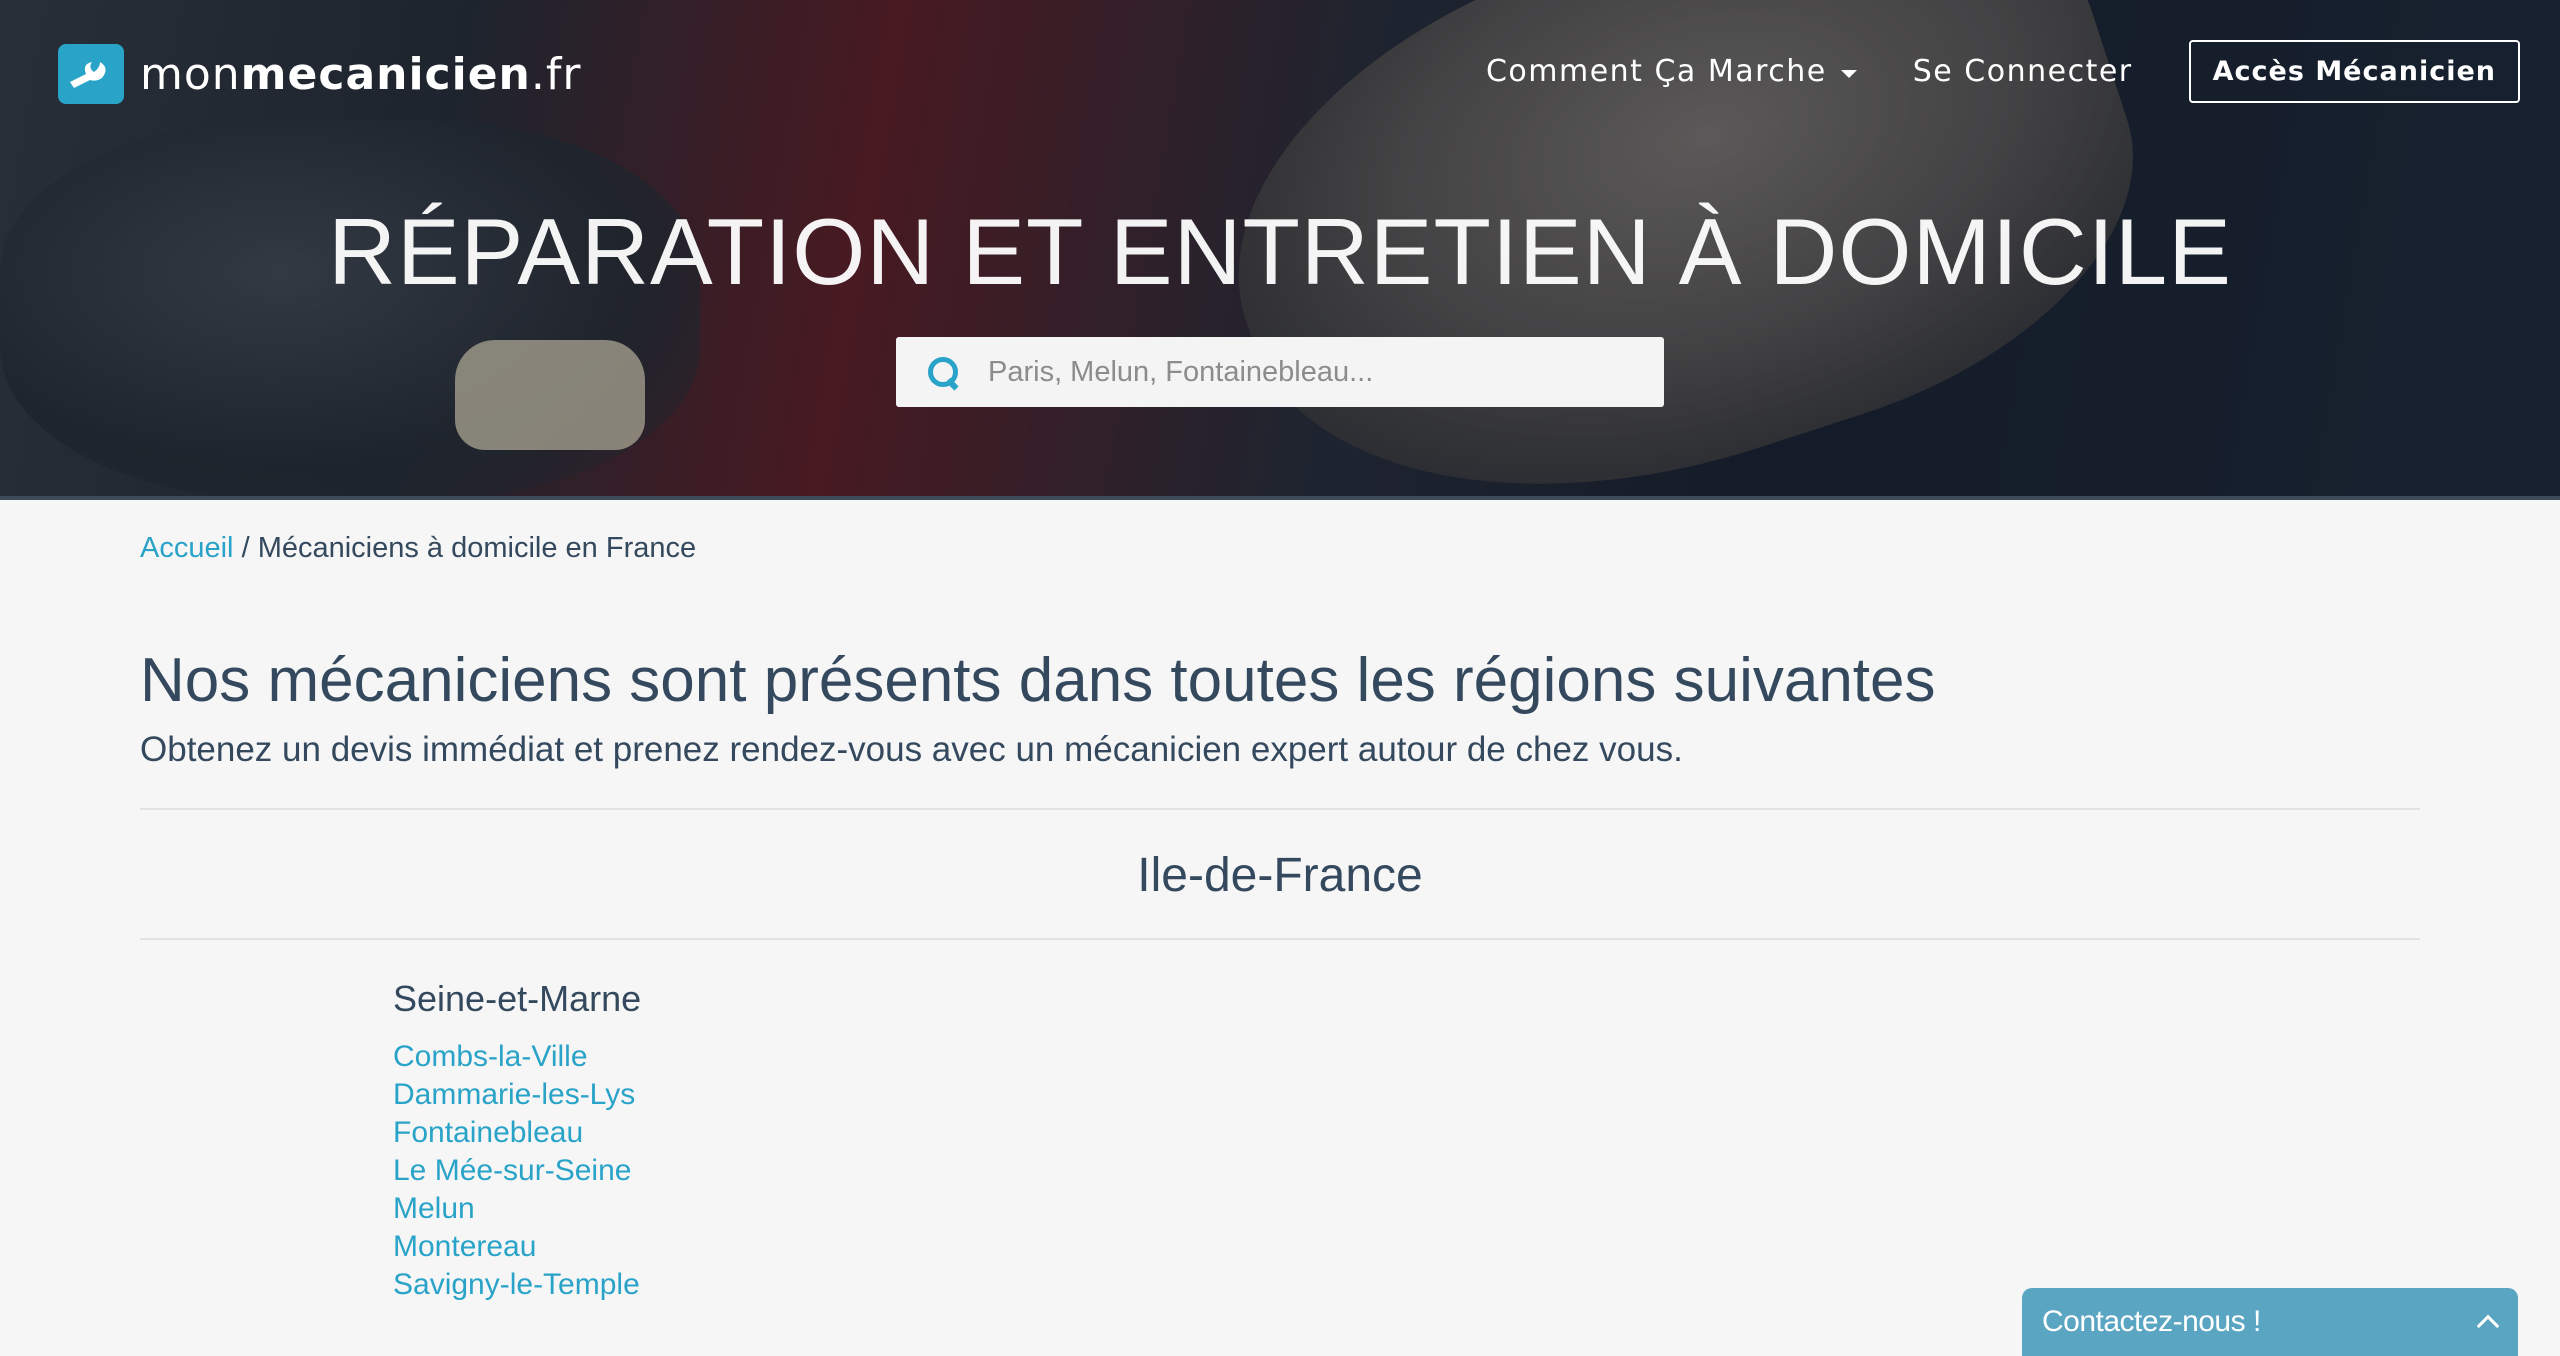  What do you see at coordinates (1308, 372) in the screenshot?
I see `location-search-input` at bounding box center [1308, 372].